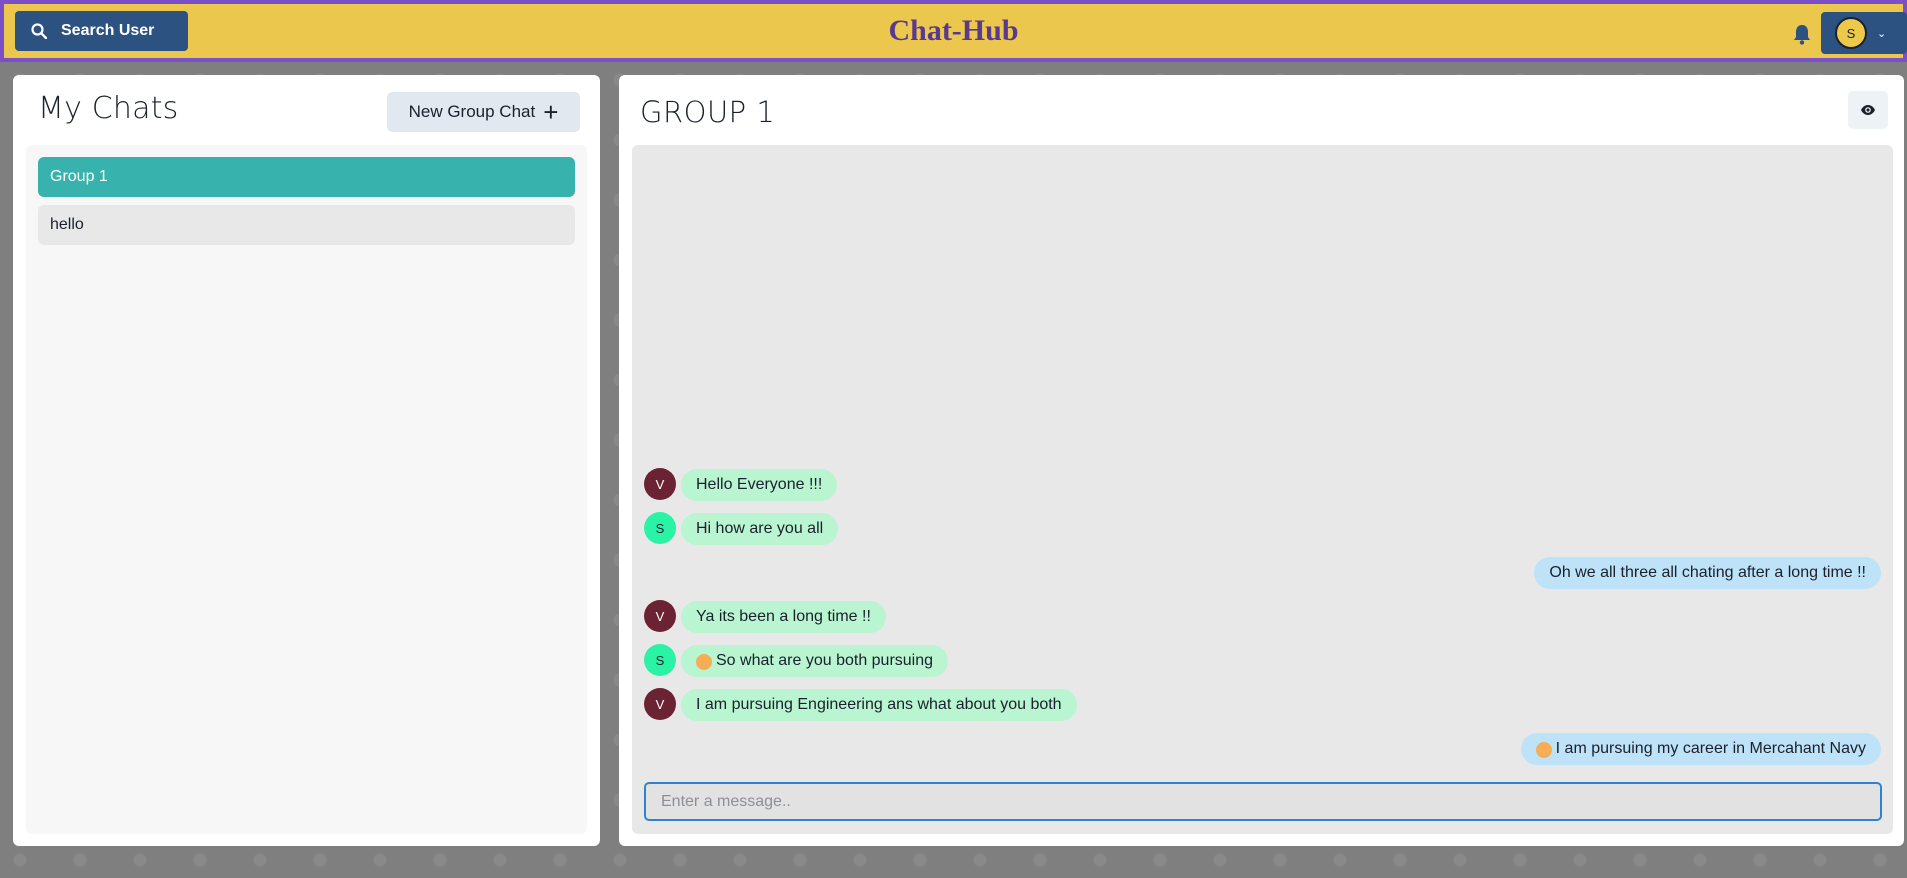 The width and height of the screenshot is (1907, 878). What do you see at coordinates (1263, 801) in the screenshot?
I see `message-input` at bounding box center [1263, 801].